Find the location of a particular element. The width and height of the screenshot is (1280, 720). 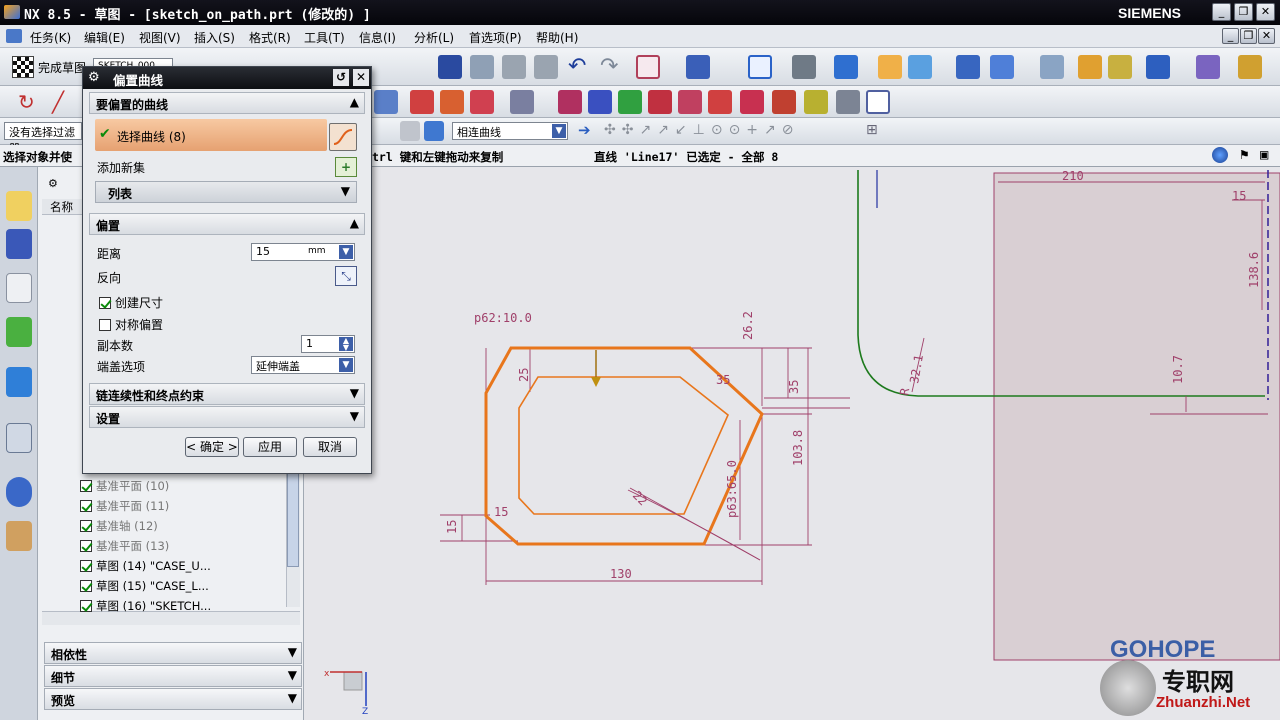

panel-dependencies: 相依性 ▼ is located at coordinates (173, 653).